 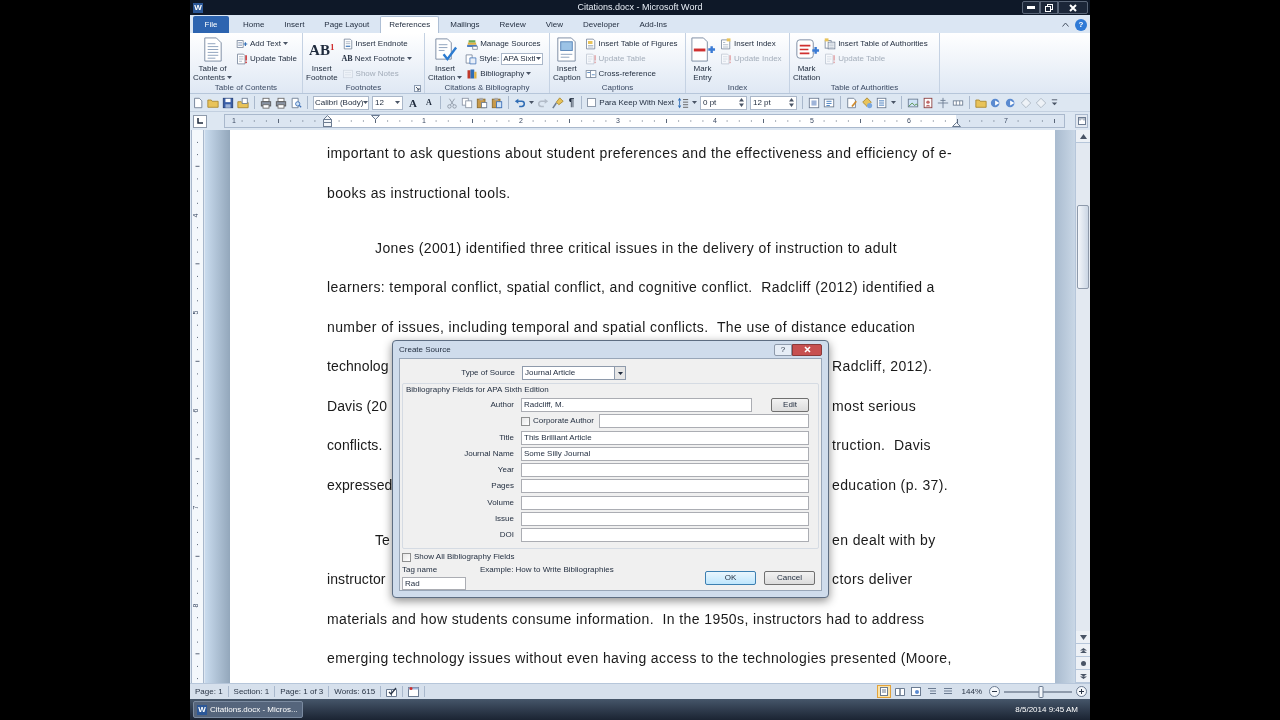 What do you see at coordinates (347, 24) in the screenshot?
I see `ribbon-tab: Page Layout` at bounding box center [347, 24].